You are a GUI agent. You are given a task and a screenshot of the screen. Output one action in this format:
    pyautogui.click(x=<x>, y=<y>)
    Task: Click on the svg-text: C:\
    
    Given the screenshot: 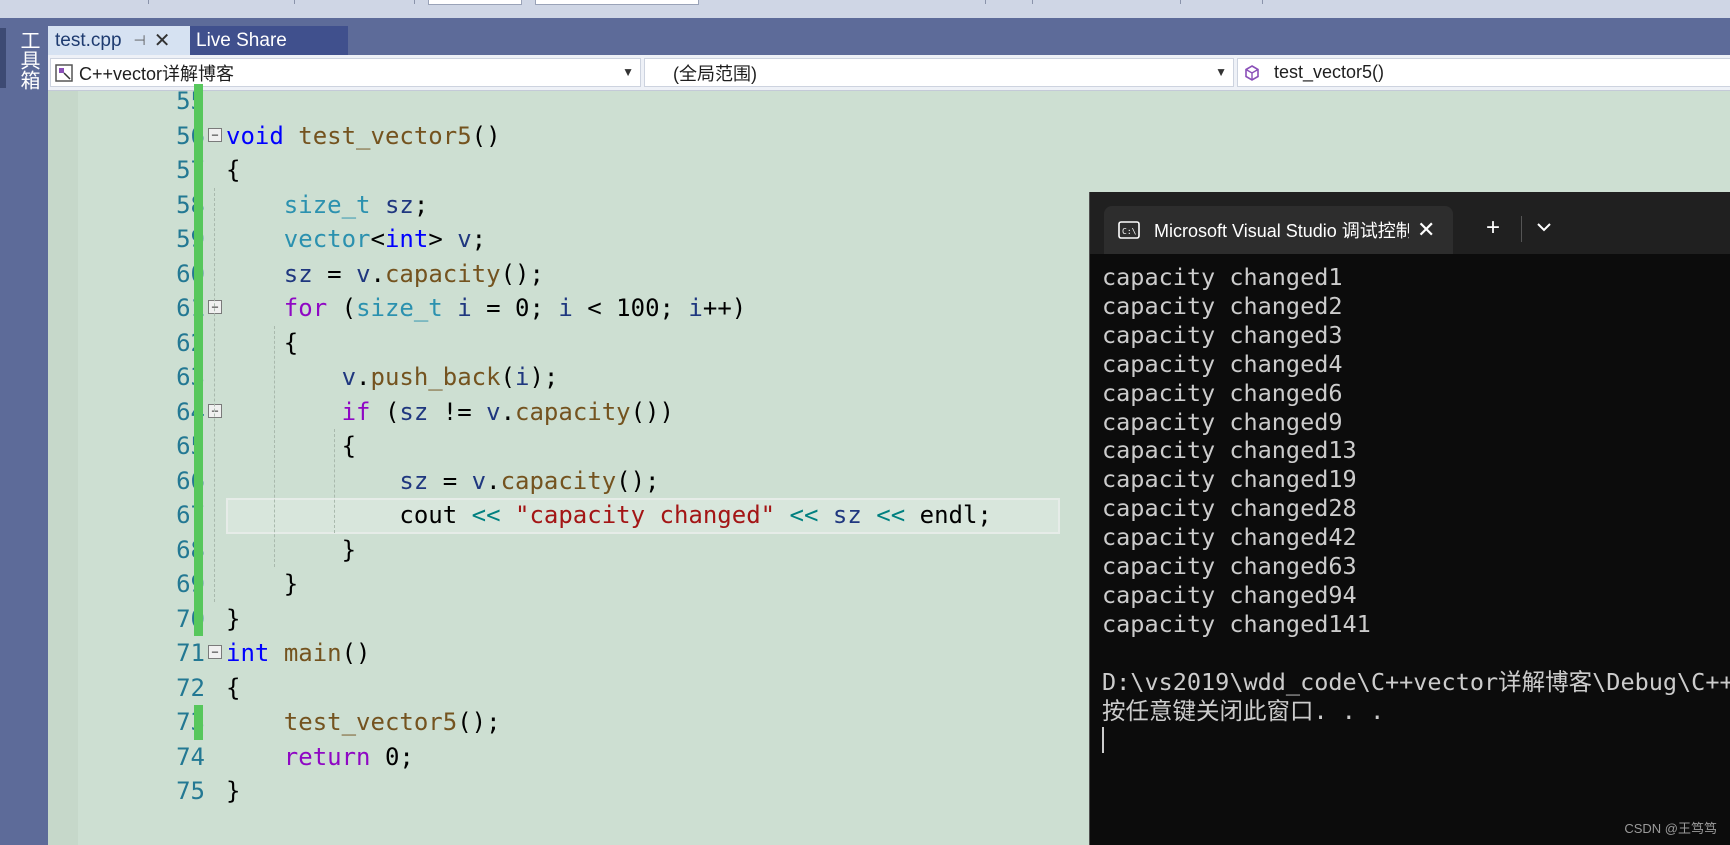 What is the action you would take?
    pyautogui.click(x=1129, y=231)
    